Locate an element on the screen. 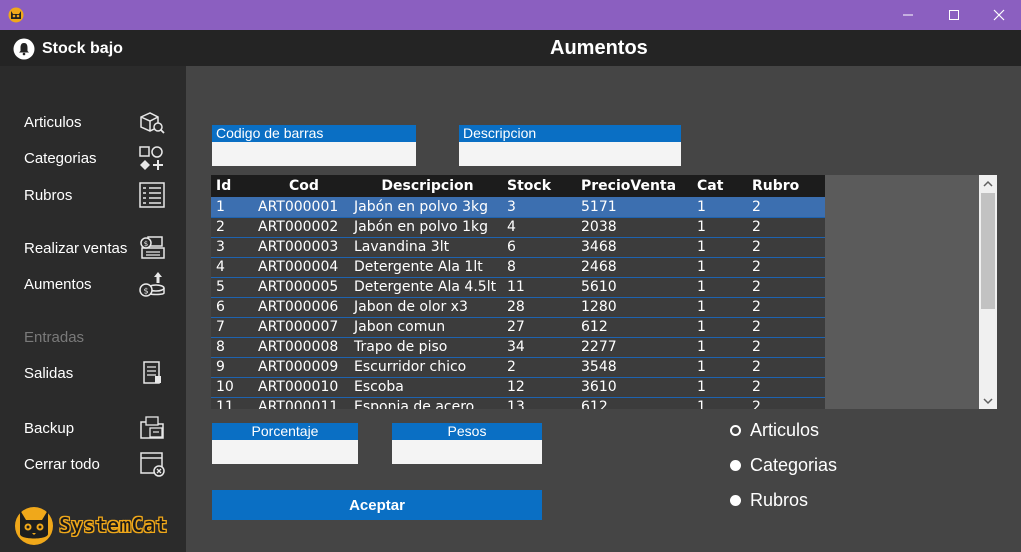 The height and width of the screenshot is (552, 1021). option-label: Articulos is located at coordinates (785, 429).